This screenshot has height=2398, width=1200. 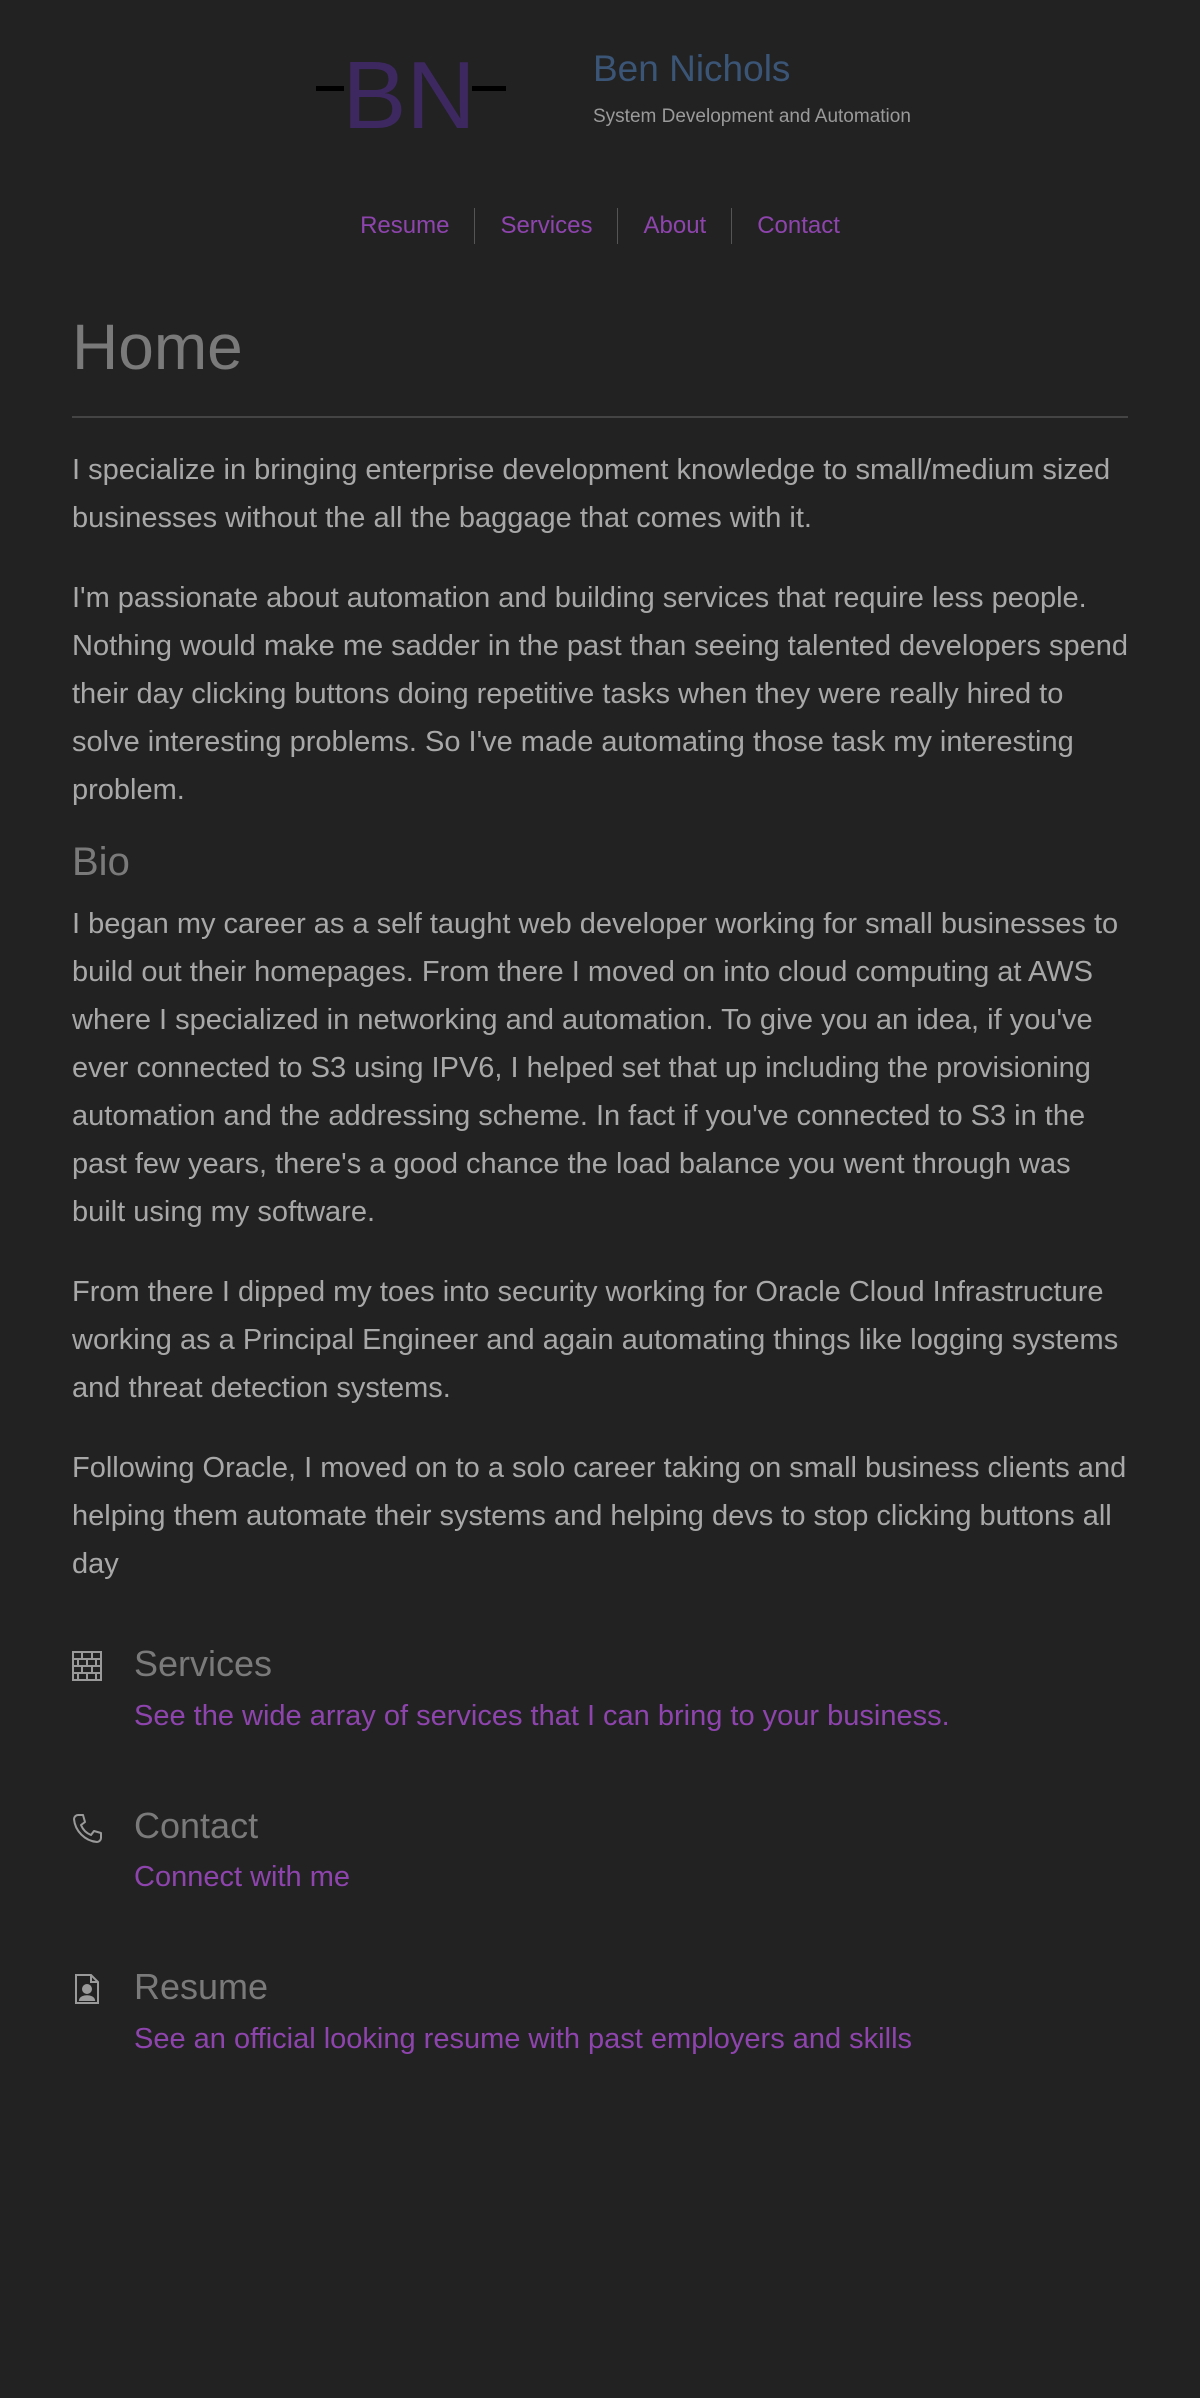 I want to click on contact-link: Connect with me, so click(x=242, y=1877).